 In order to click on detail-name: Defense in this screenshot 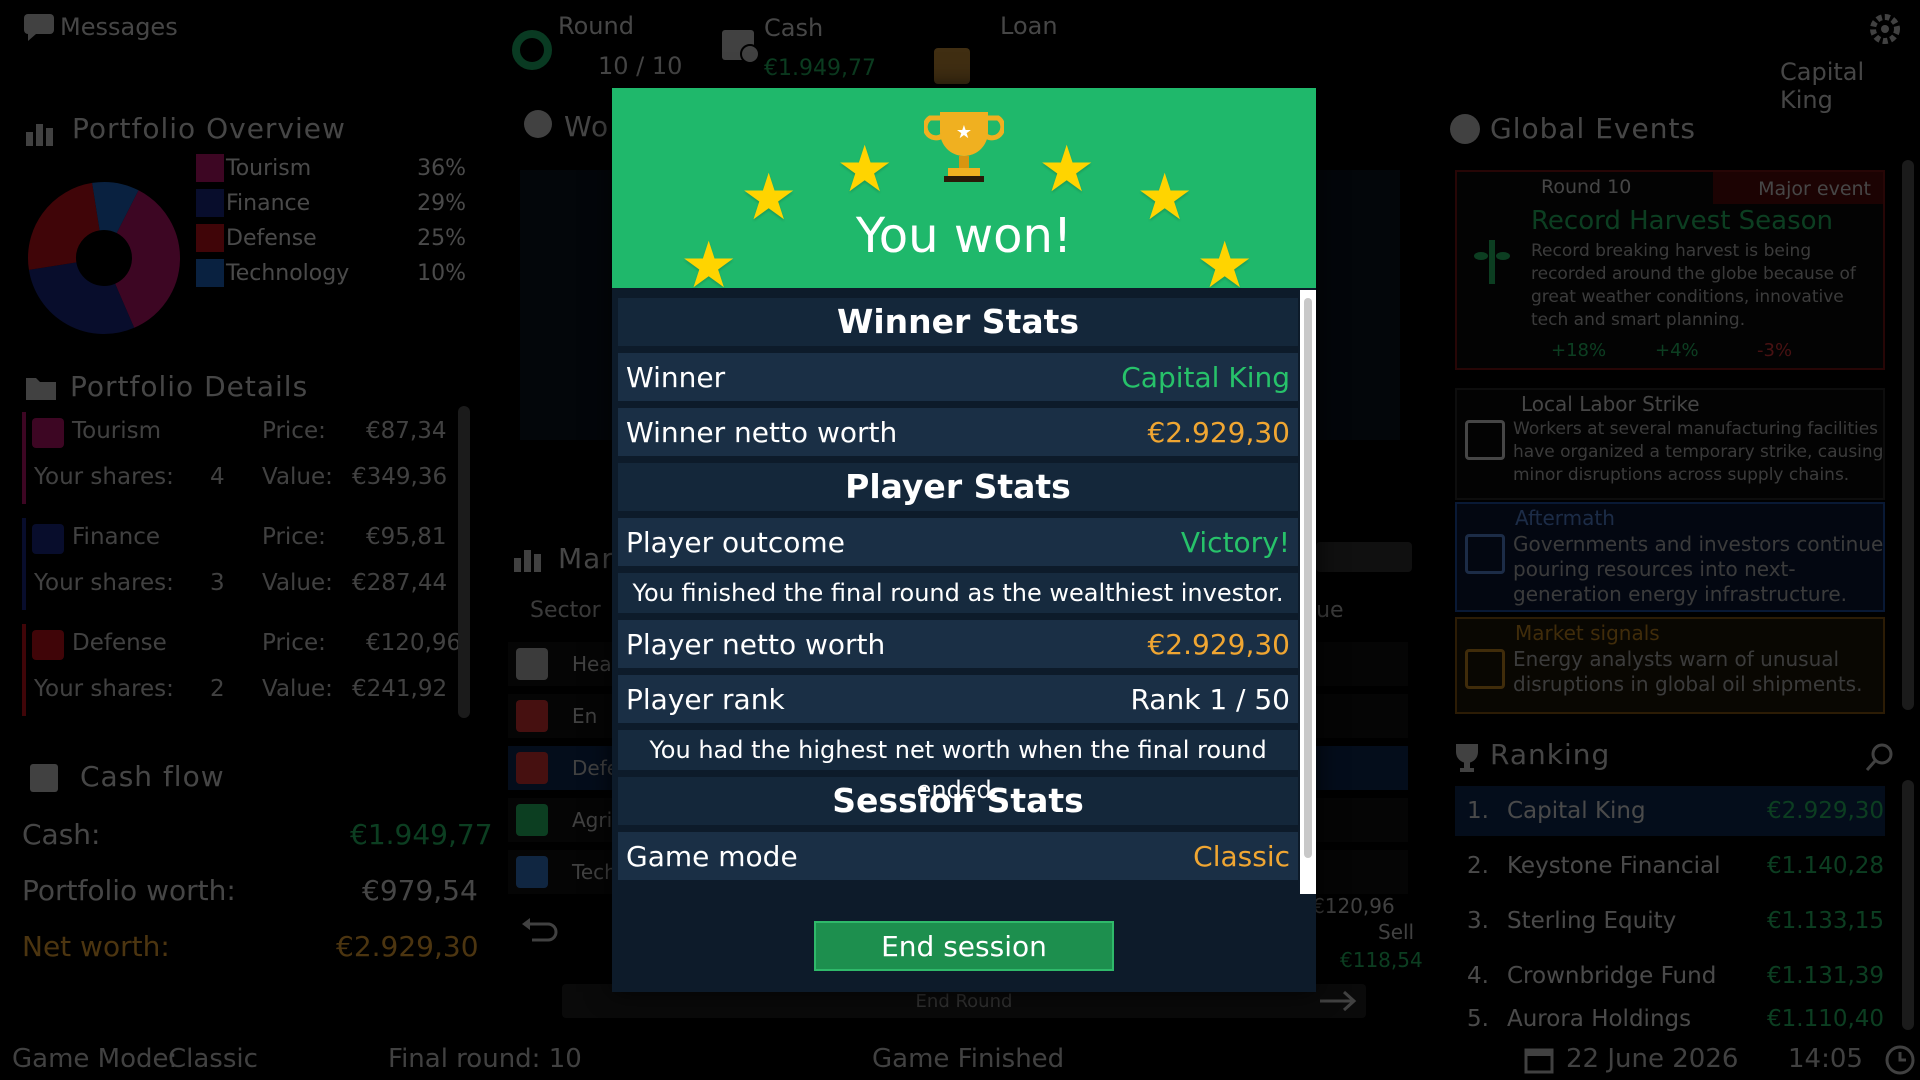, I will do `click(119, 643)`.